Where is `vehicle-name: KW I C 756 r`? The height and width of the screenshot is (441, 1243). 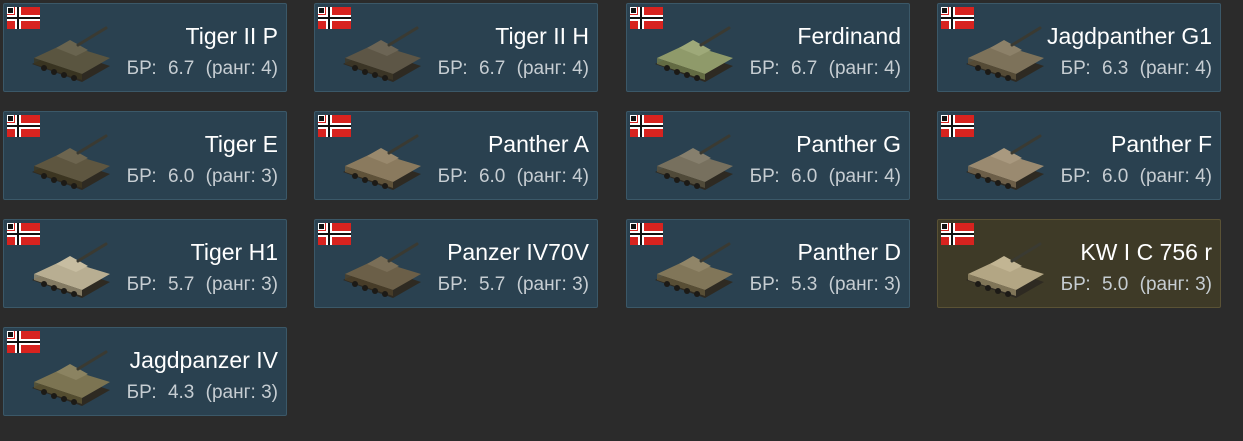
vehicle-name: KW I C 756 r is located at coordinates (1146, 252).